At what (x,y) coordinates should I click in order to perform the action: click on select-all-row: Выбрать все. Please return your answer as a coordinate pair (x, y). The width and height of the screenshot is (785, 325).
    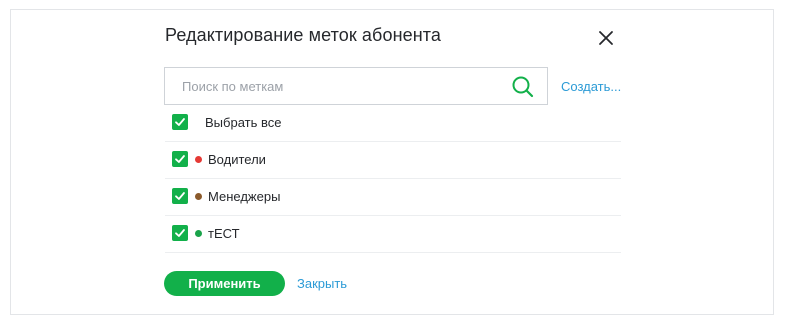
    Looking at the image, I should click on (393, 123).